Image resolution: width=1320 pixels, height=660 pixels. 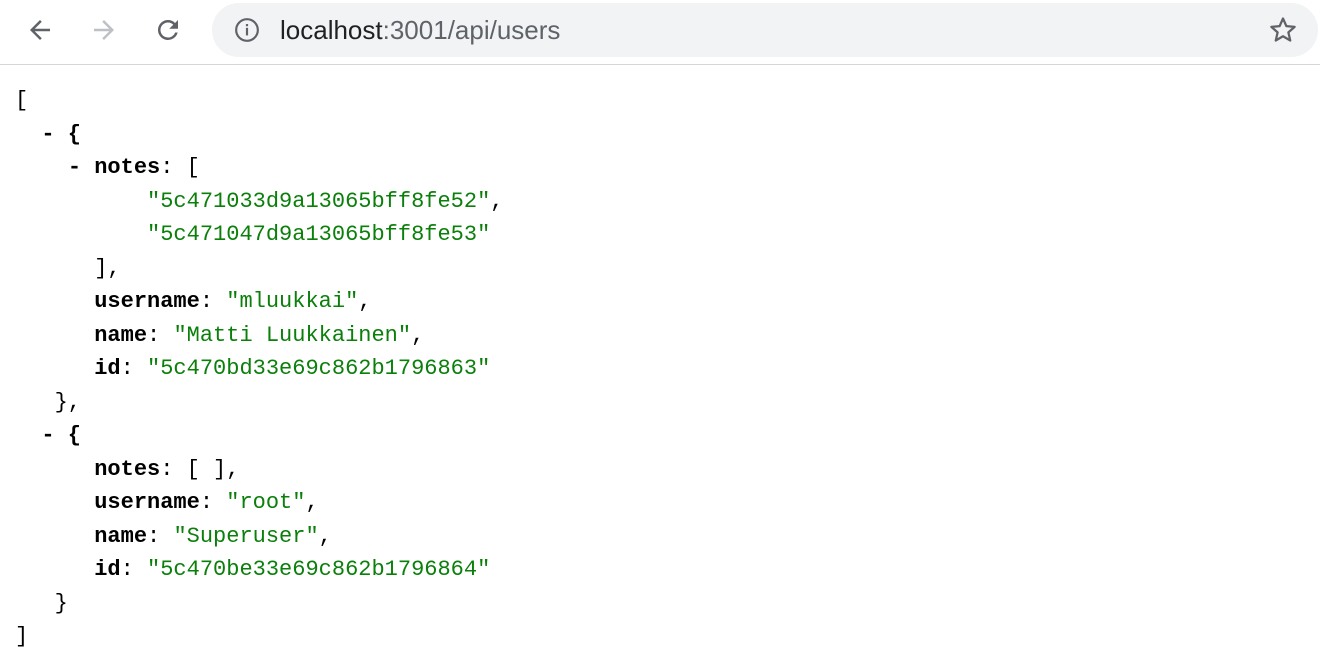 What do you see at coordinates (259, 168) in the screenshot?
I see `notes-line: - notes: [` at bounding box center [259, 168].